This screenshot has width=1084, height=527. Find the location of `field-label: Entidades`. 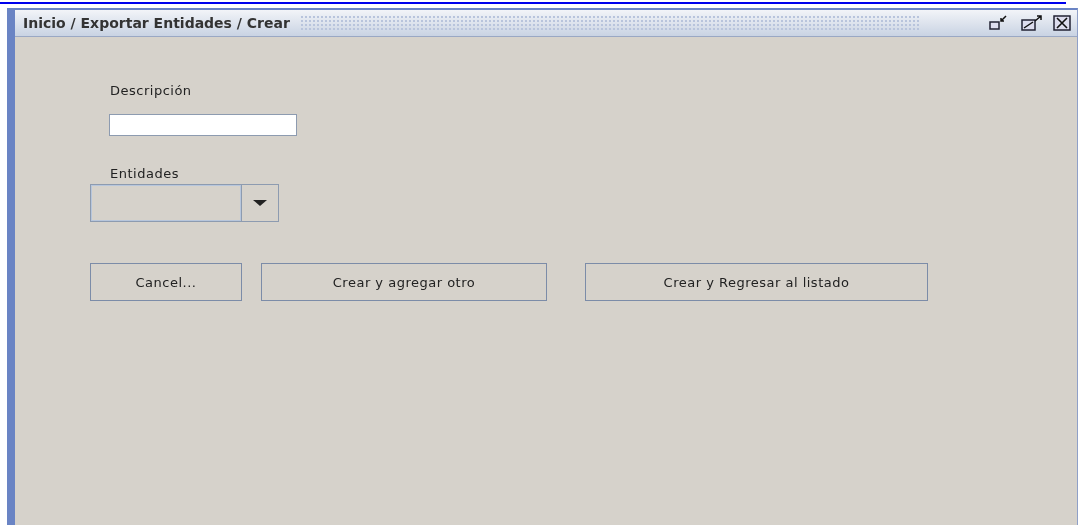

field-label: Entidades is located at coordinates (144, 173).